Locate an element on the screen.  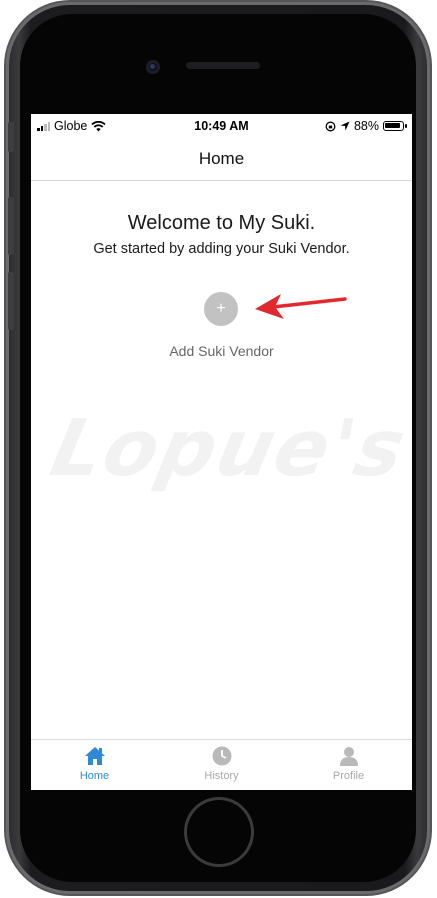
lopues-watermark-logo: Lopue's is located at coordinates (227, 449).